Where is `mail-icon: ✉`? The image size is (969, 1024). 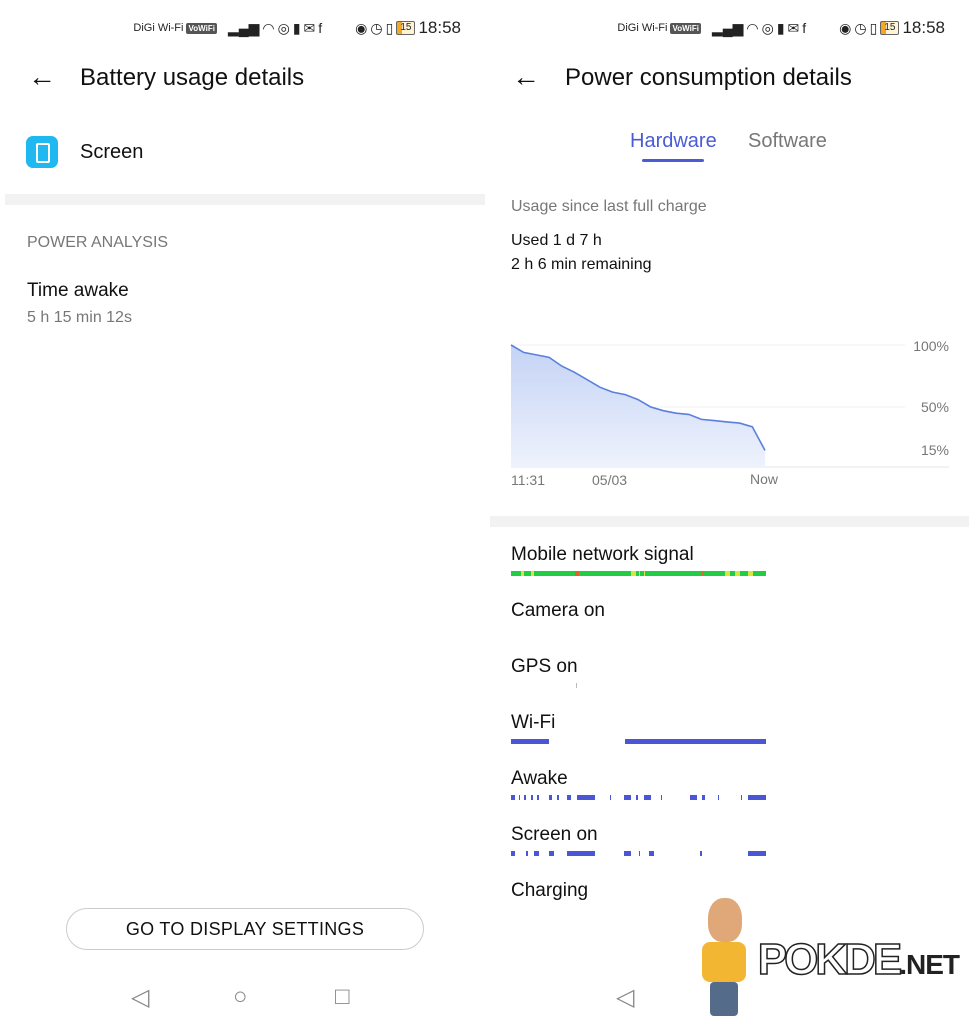 mail-icon: ✉ is located at coordinates (793, 27).